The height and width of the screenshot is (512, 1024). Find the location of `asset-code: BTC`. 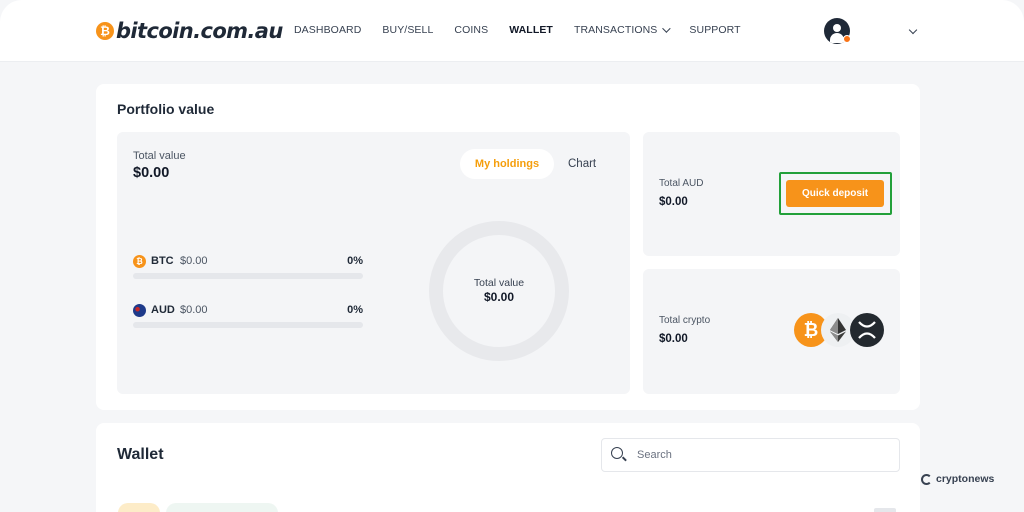

asset-code: BTC is located at coordinates (162, 261).